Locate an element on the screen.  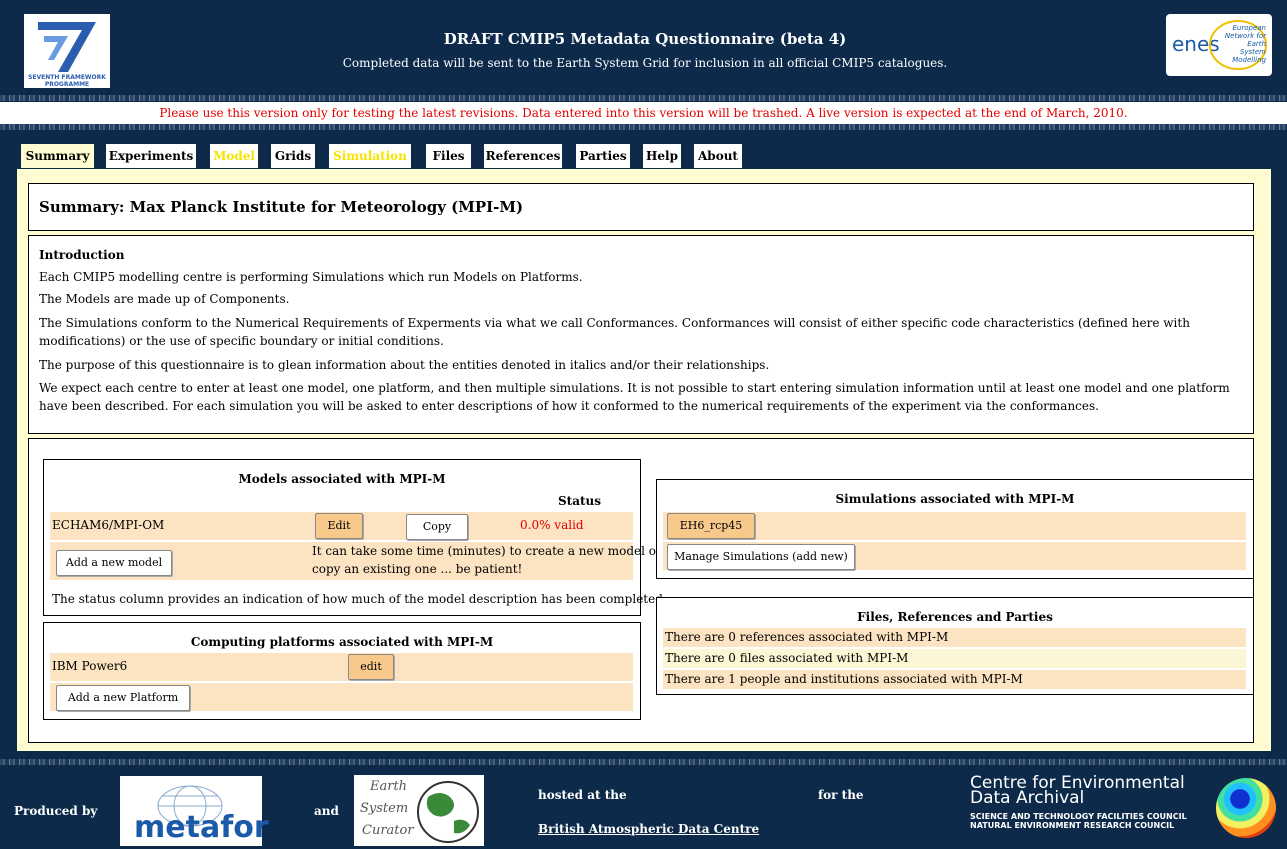
ceda-line-2: Data Archival is located at coordinates (1027, 798).